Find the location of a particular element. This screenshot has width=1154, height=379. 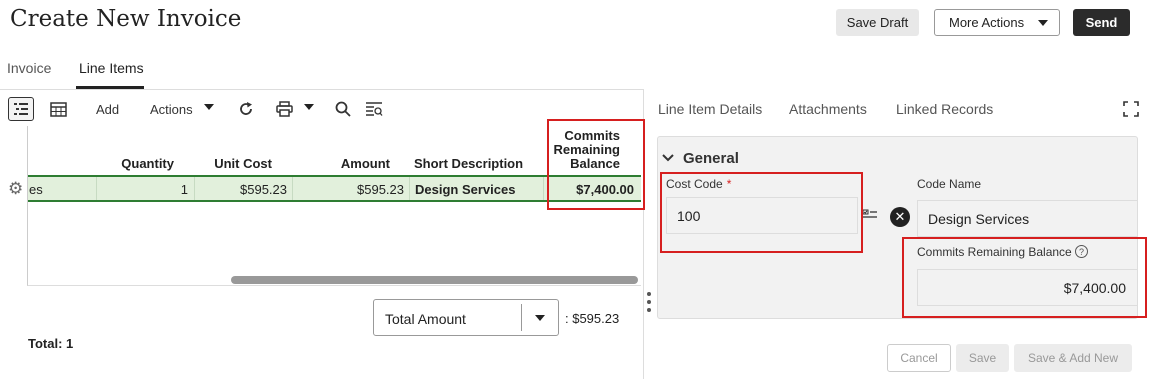

tab-linked-records: Linked Records is located at coordinates (944, 109).